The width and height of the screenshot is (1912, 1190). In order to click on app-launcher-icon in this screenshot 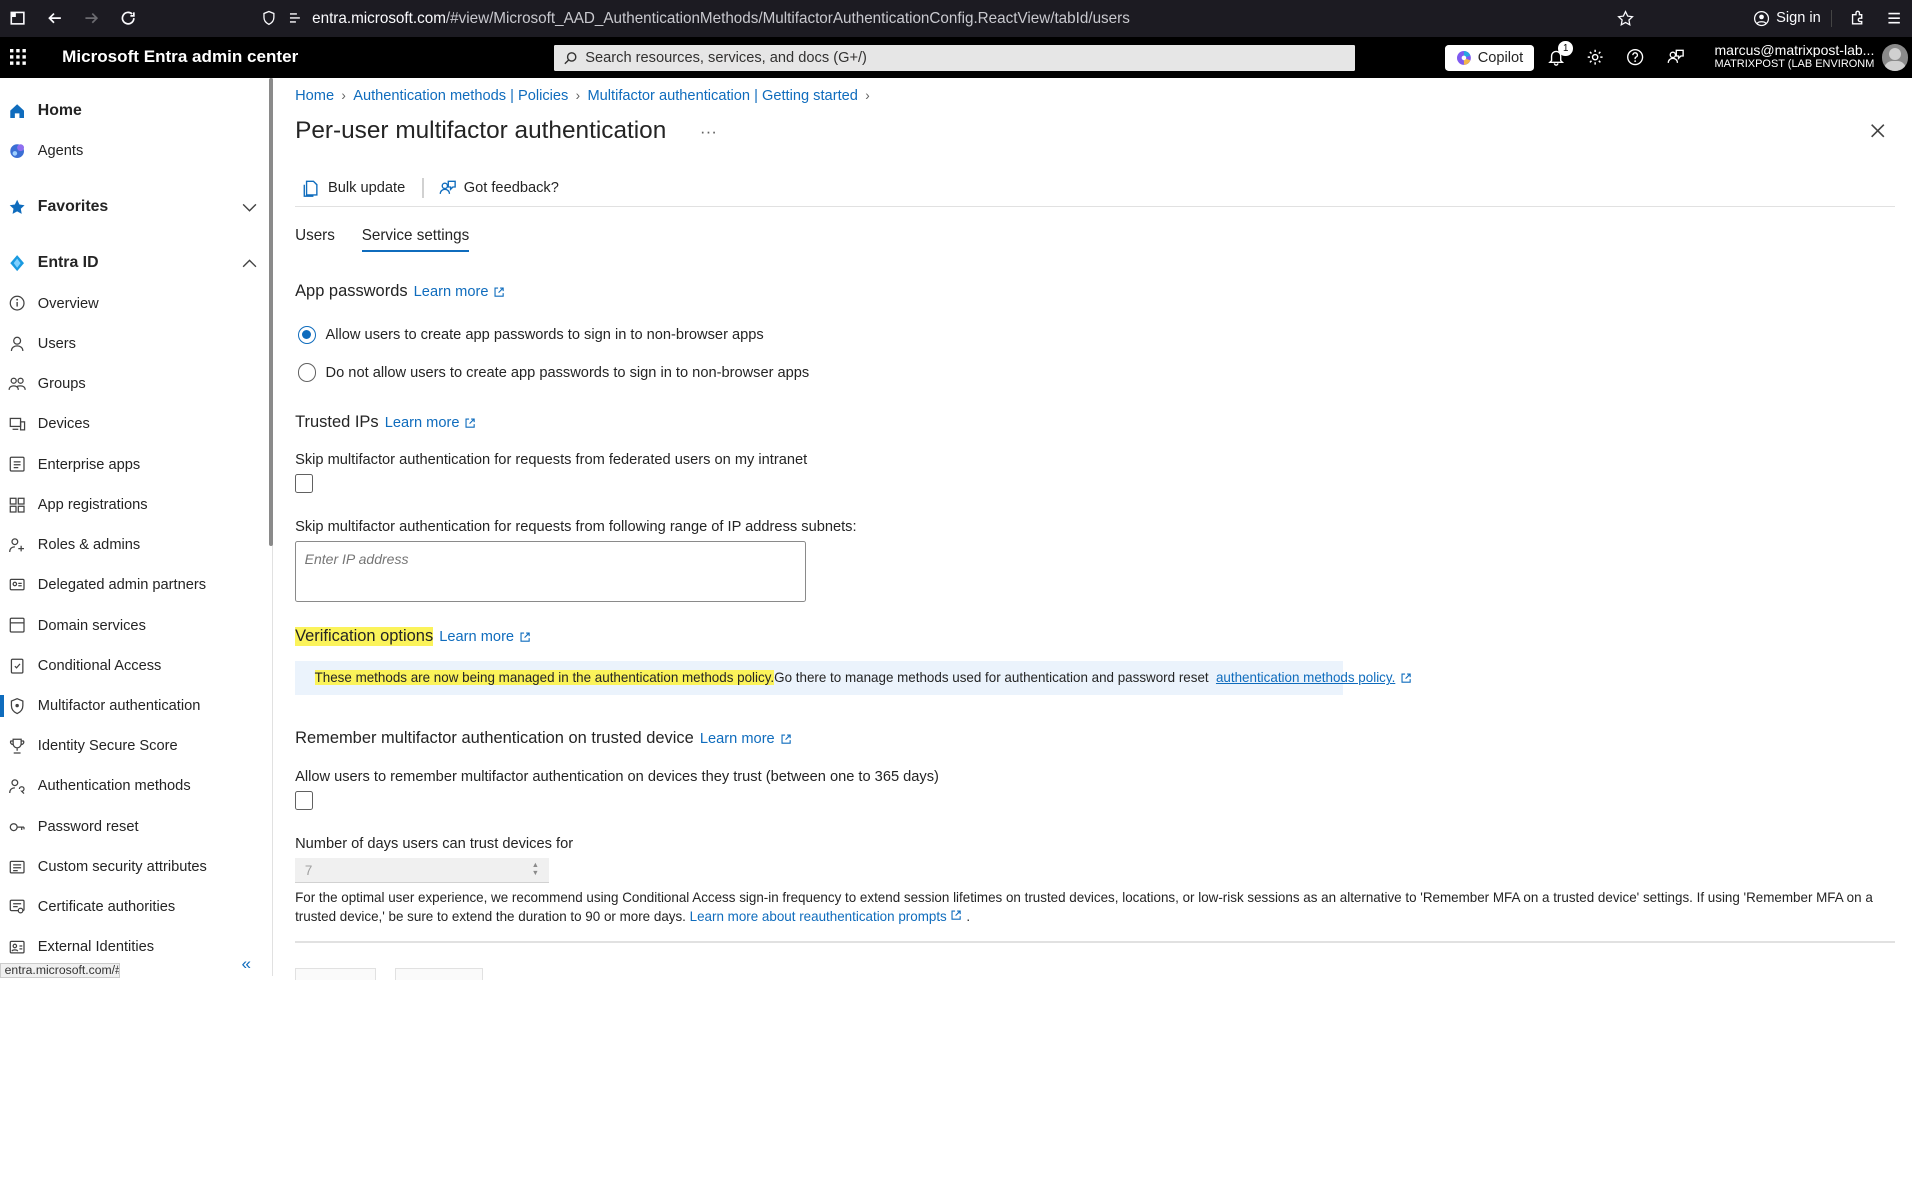, I will do `click(18, 57)`.